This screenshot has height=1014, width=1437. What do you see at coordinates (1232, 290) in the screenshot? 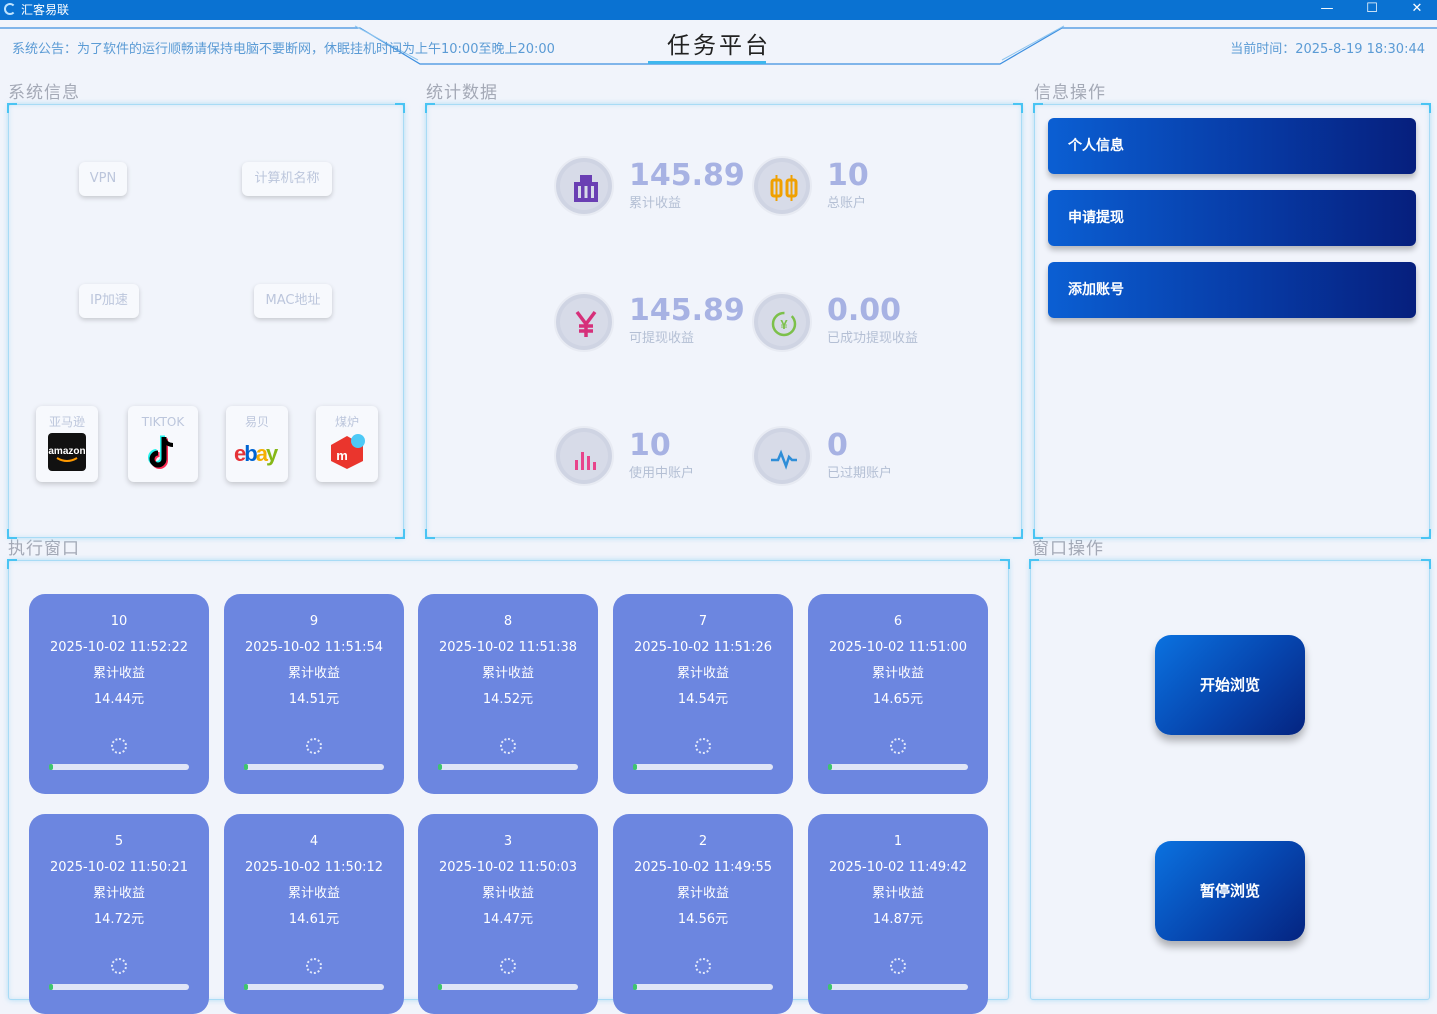
I see `add-account-button: 添加账号` at bounding box center [1232, 290].